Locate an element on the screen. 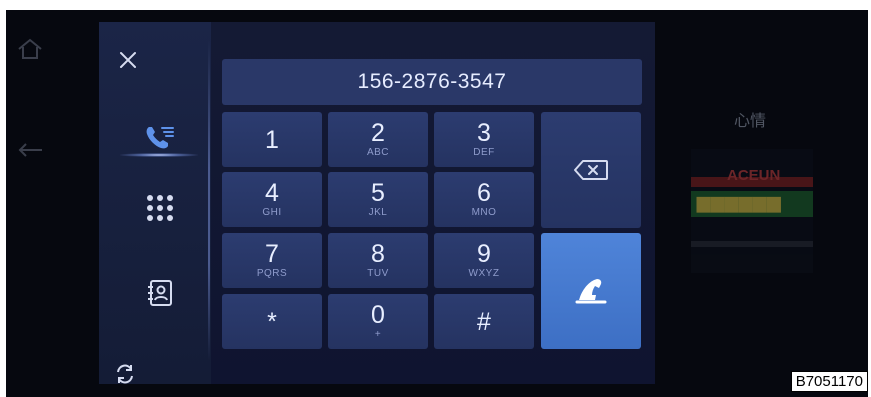  sidebar-divider is located at coordinates (209, 200).